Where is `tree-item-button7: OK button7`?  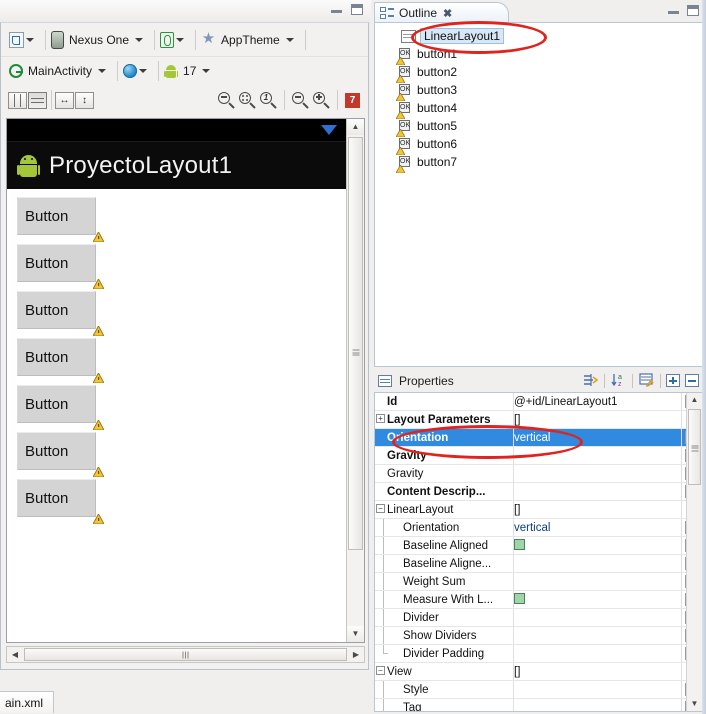
tree-item-button7: OK button7 is located at coordinates (538, 163).